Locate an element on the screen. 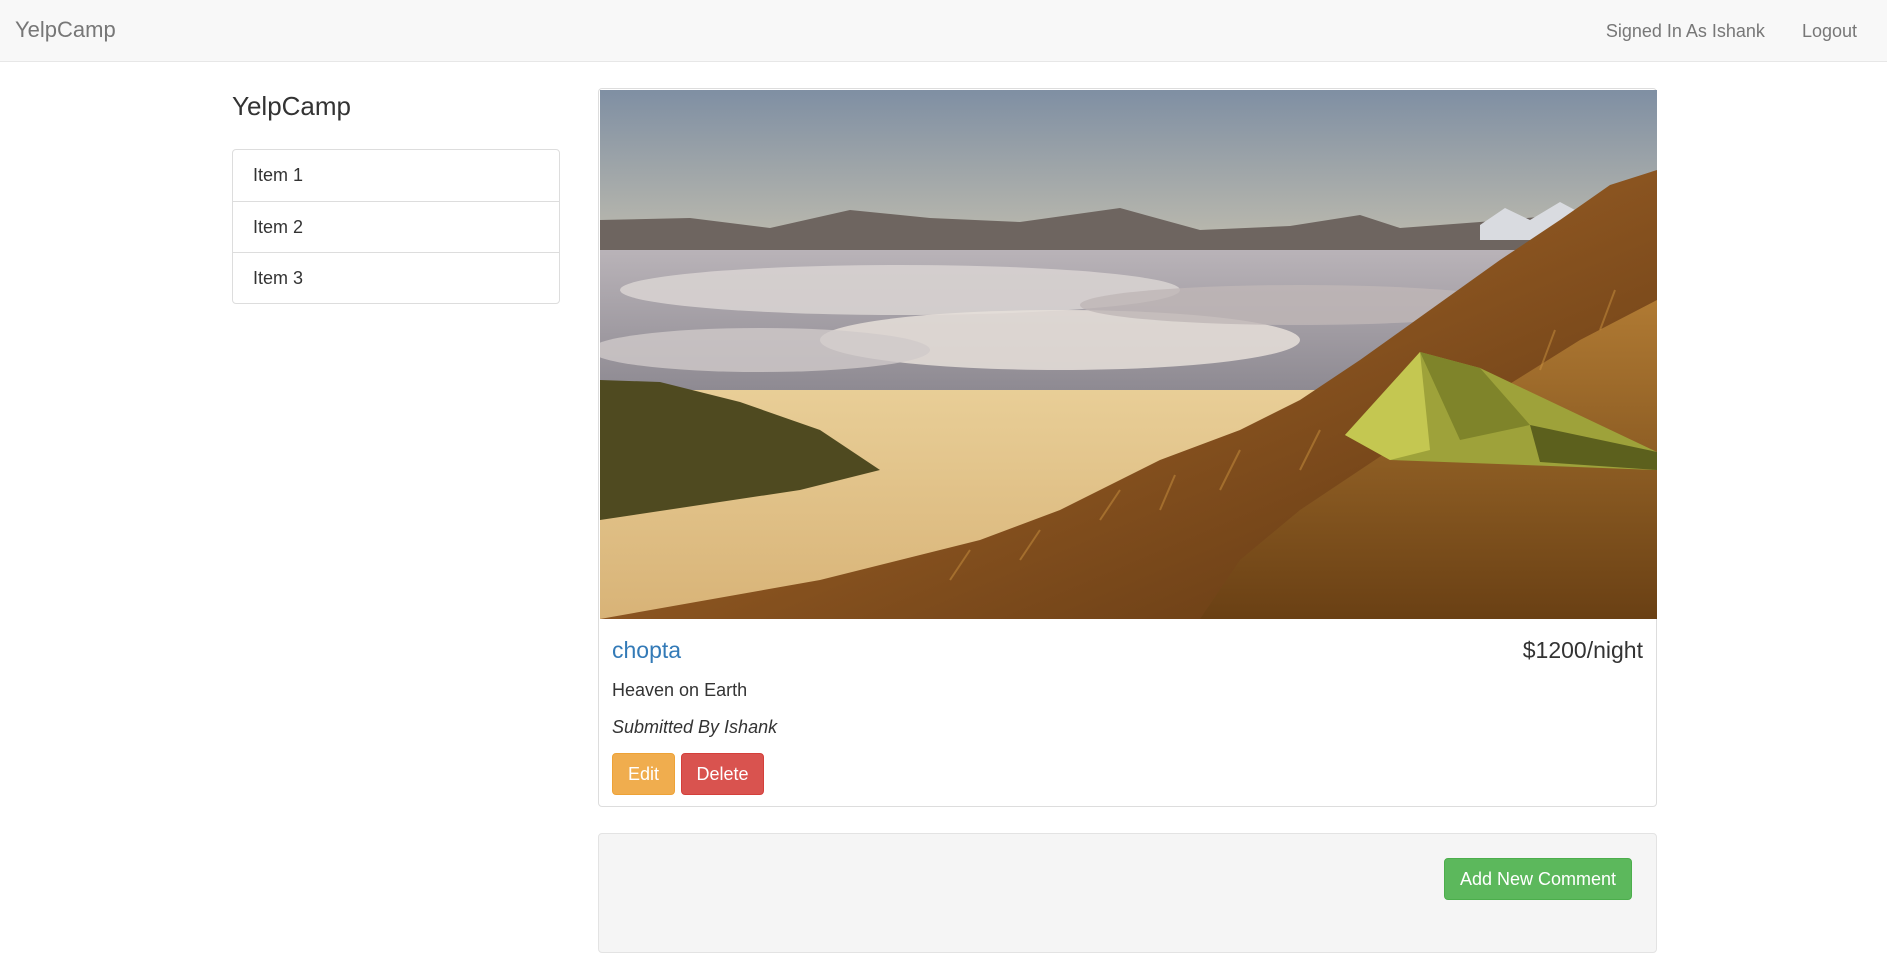 The width and height of the screenshot is (1887, 953). campground-author: Submitted By Ishank is located at coordinates (695, 727).